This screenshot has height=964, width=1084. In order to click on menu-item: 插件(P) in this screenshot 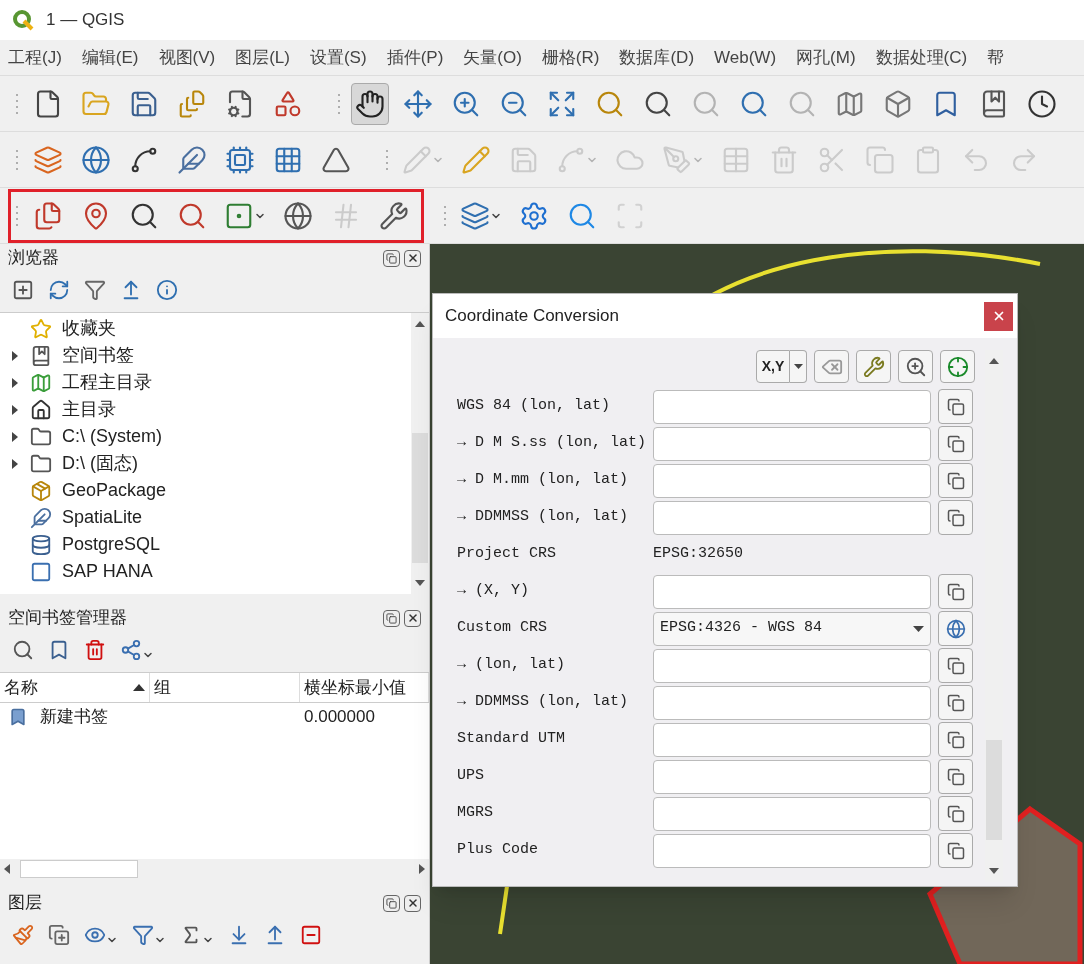, I will do `click(415, 57)`.